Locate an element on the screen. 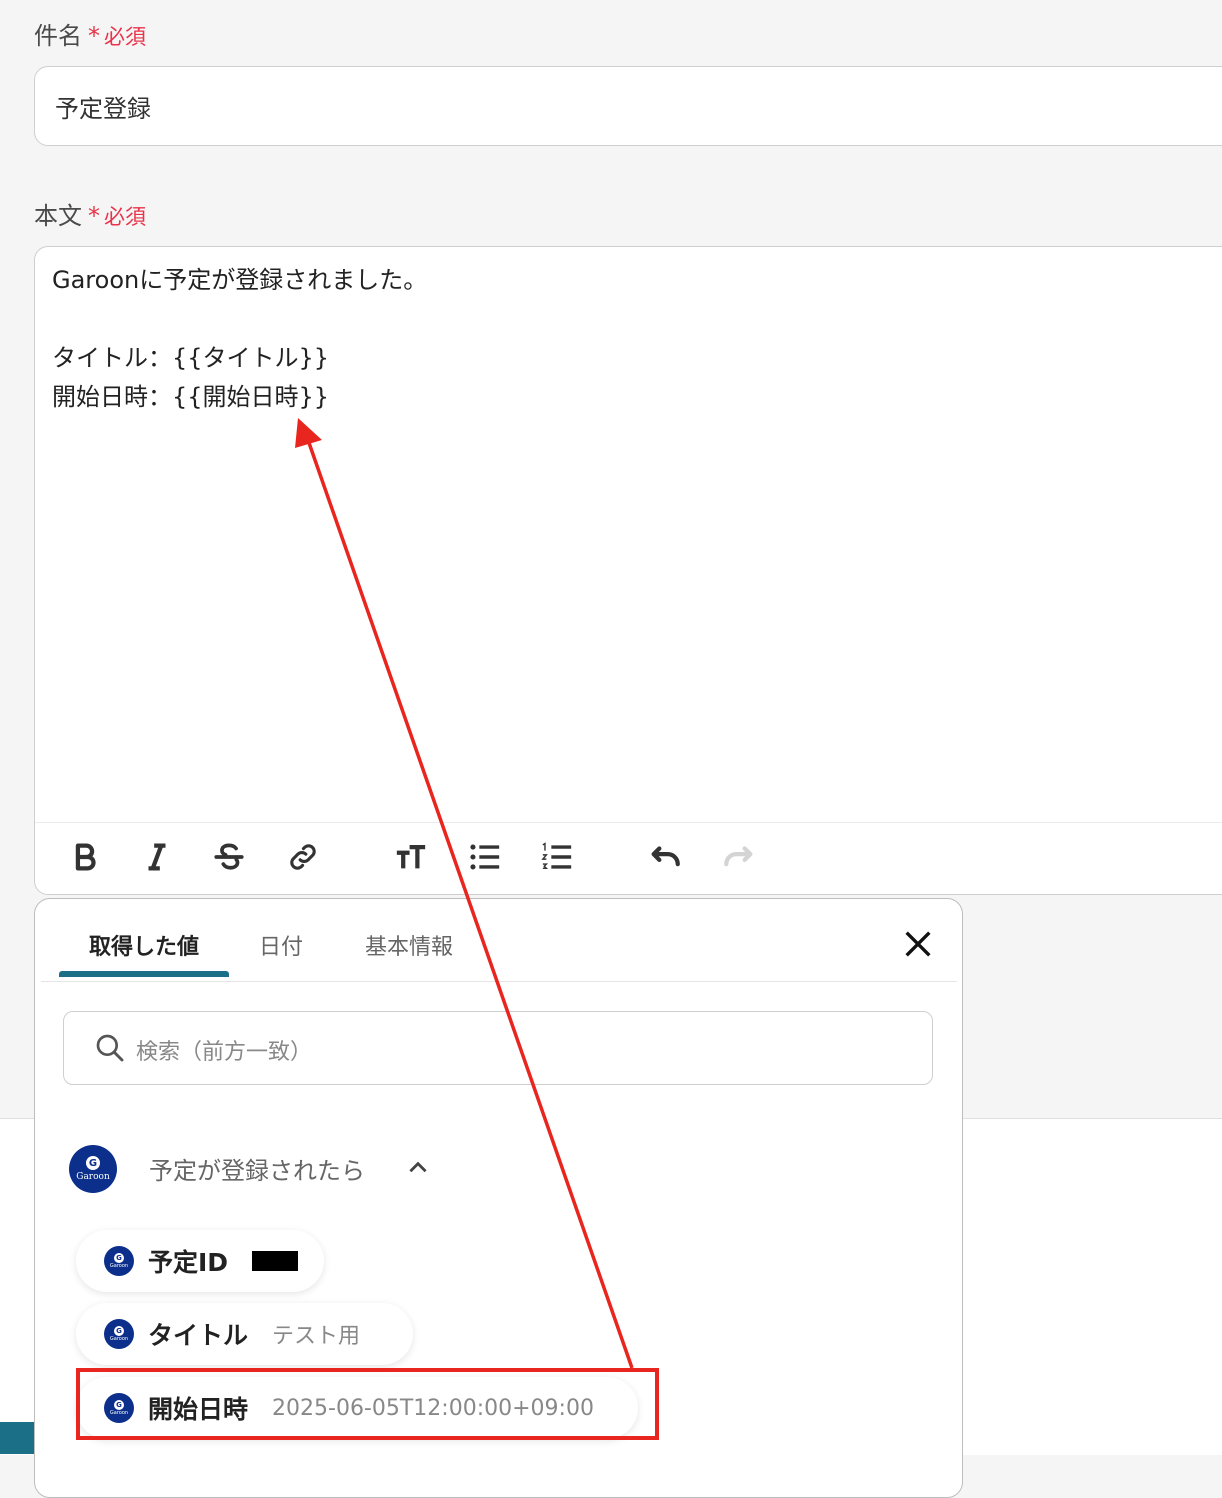 The height and width of the screenshot is (1498, 1222). value-chip-title: G Garoon タイトル テスト用 is located at coordinates (244, 1334).